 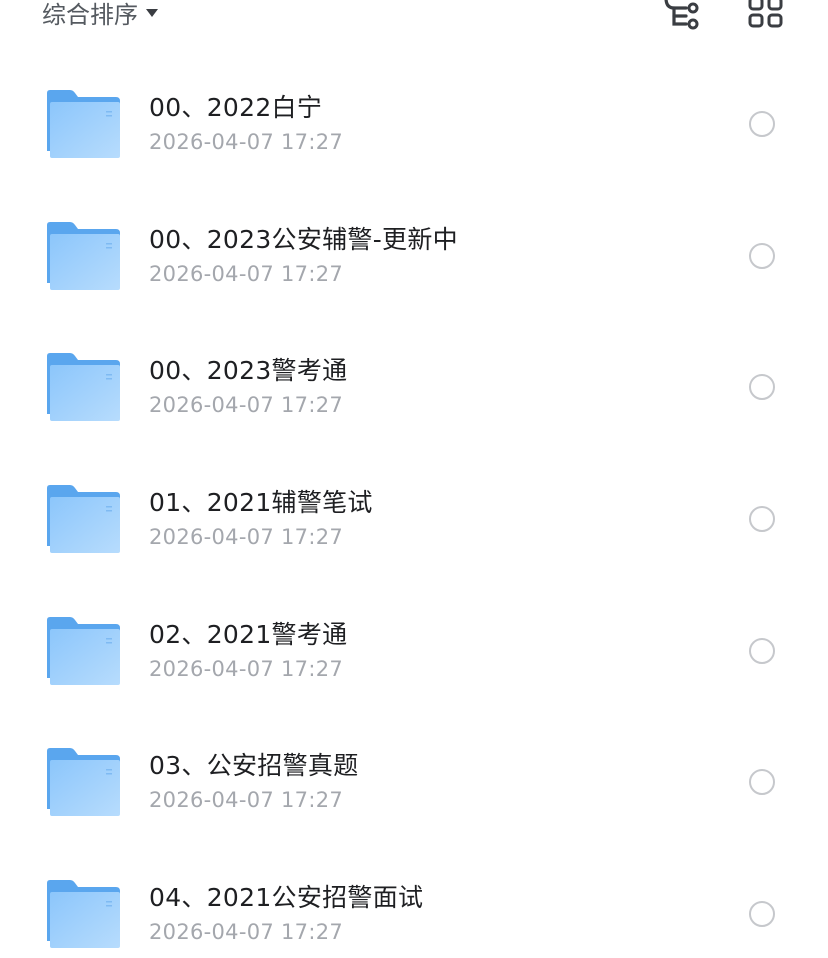 What do you see at coordinates (152, 13) in the screenshot?
I see `caret-down-icon` at bounding box center [152, 13].